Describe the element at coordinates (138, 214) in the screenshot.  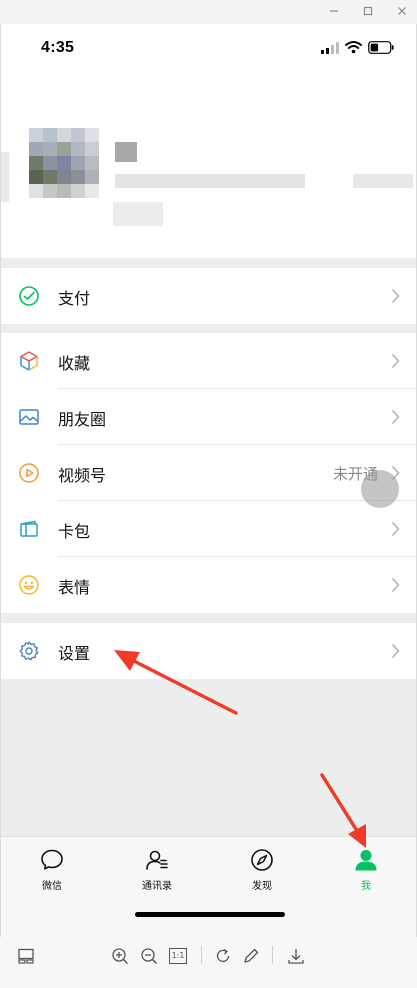
I see `profile-status-blur` at that location.